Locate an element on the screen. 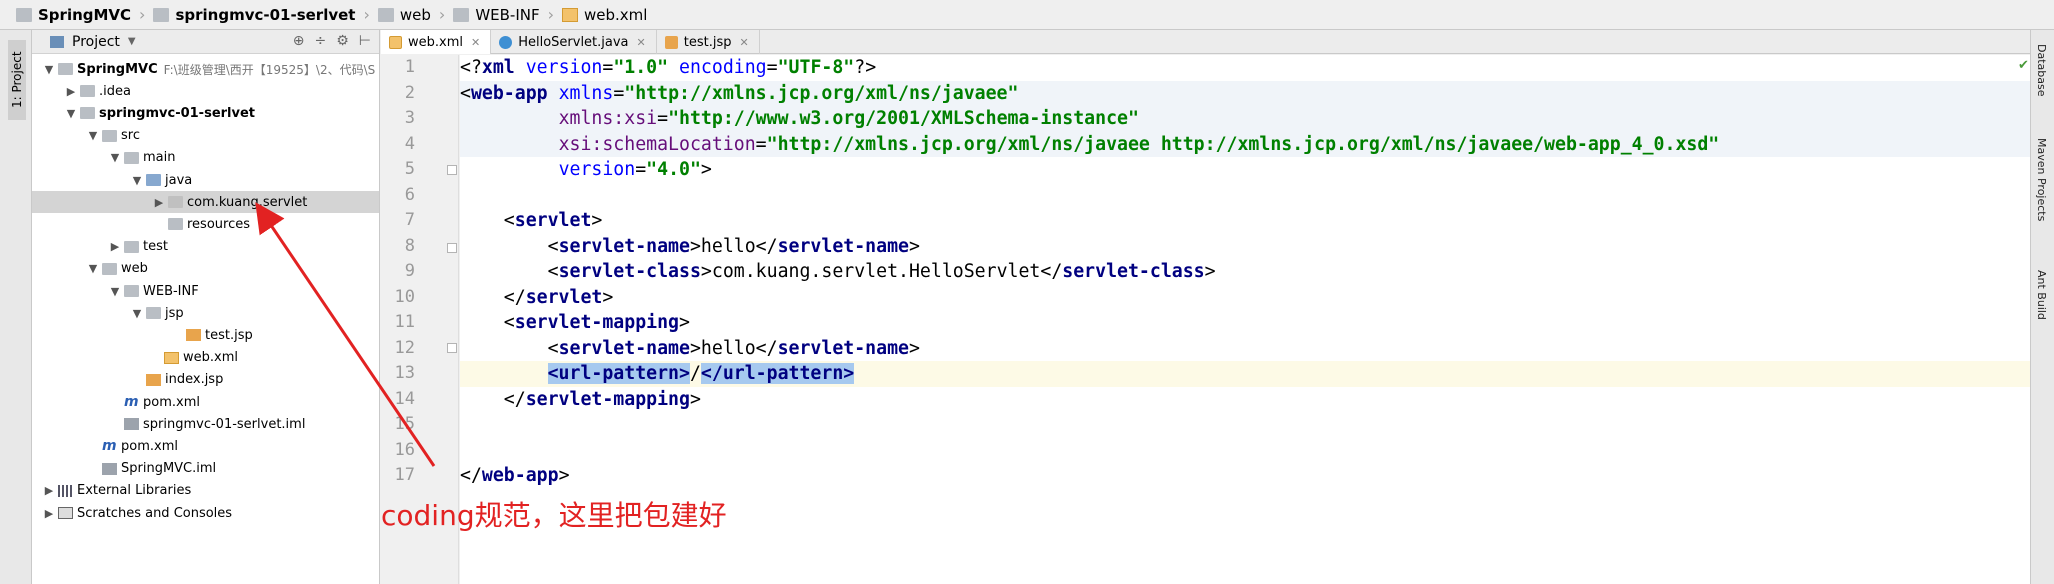 This screenshot has width=2054, height=584. code-line: <servlet-name>hello</servlet-name> is located at coordinates (690, 348).